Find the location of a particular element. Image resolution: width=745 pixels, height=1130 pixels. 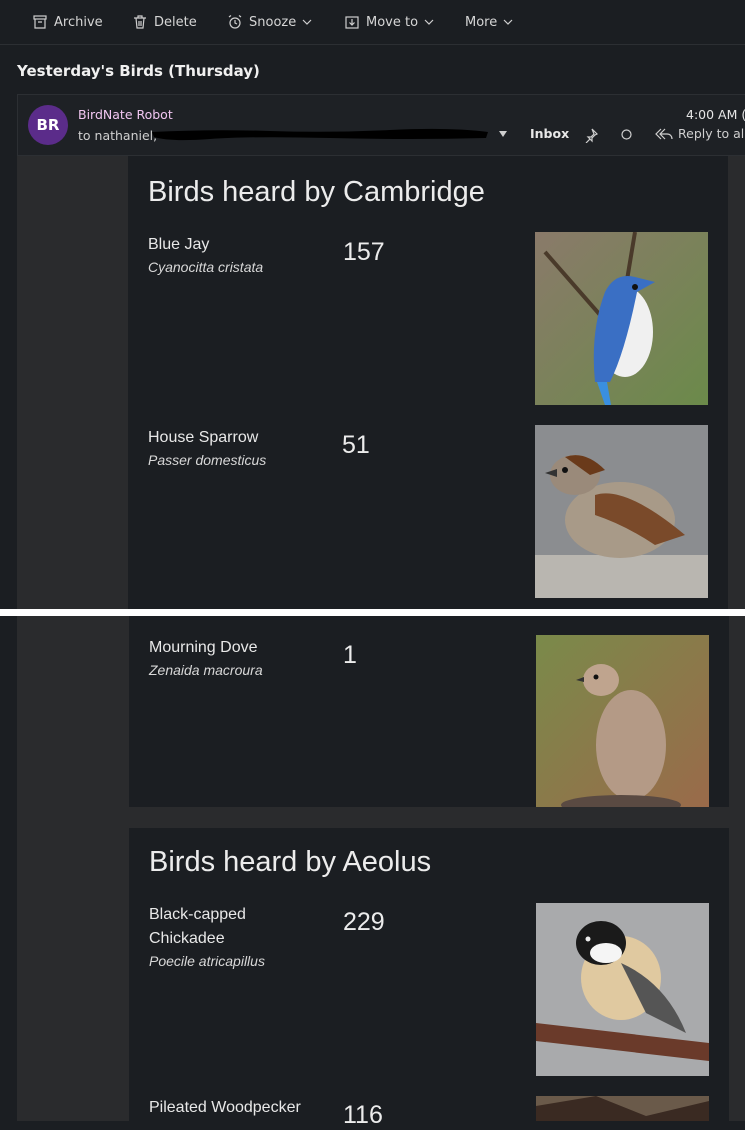

bird-photo-mourning-dove is located at coordinates (622, 721).